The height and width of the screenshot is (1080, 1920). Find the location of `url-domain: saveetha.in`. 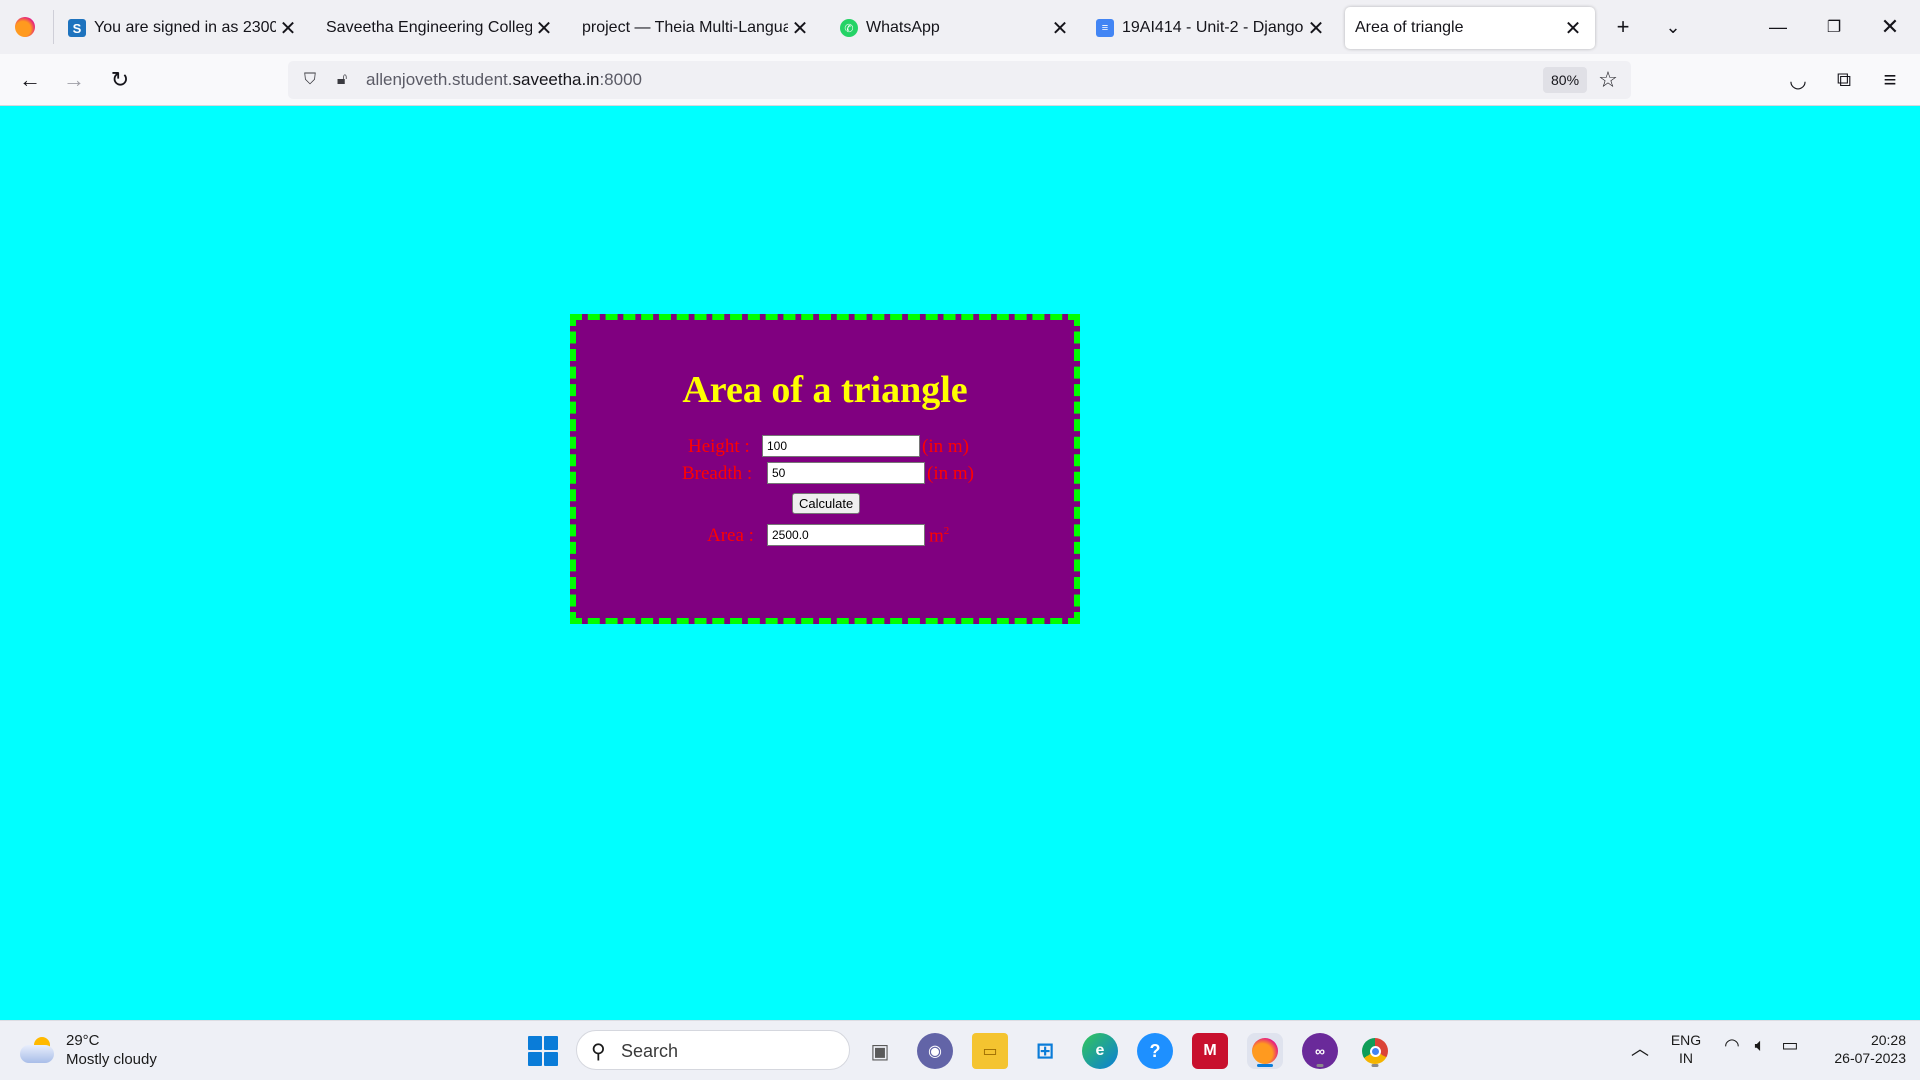

url-domain: saveetha.in is located at coordinates (556, 79).